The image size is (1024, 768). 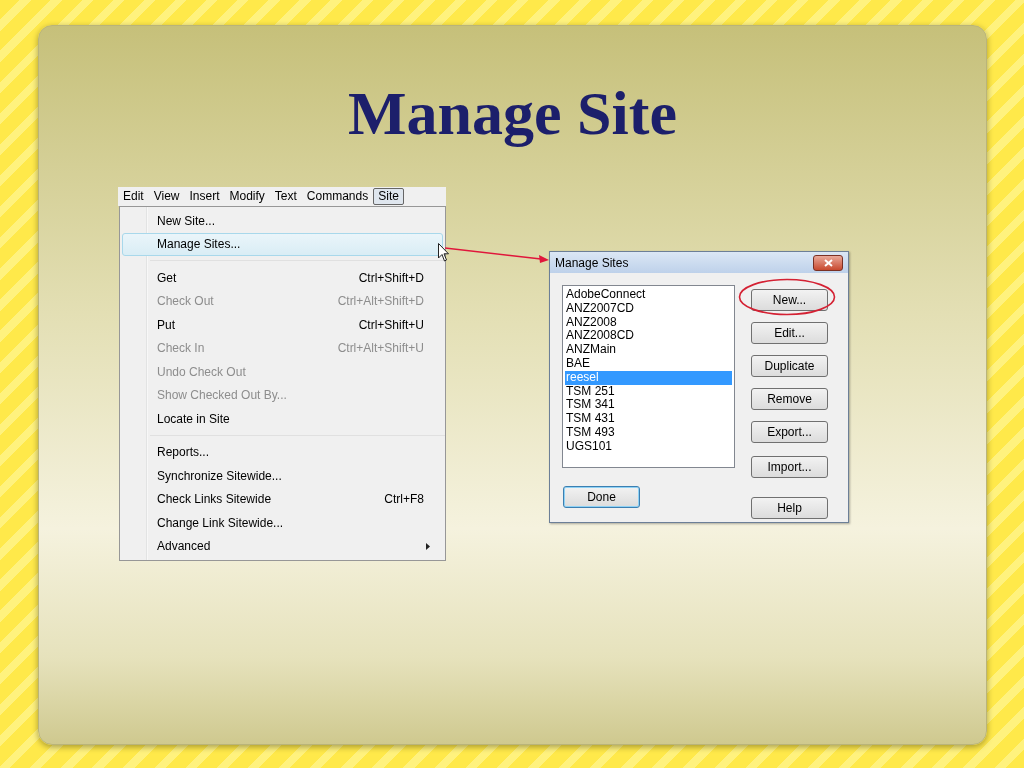 What do you see at coordinates (789, 366) in the screenshot?
I see `dialog-button: Duplicate` at bounding box center [789, 366].